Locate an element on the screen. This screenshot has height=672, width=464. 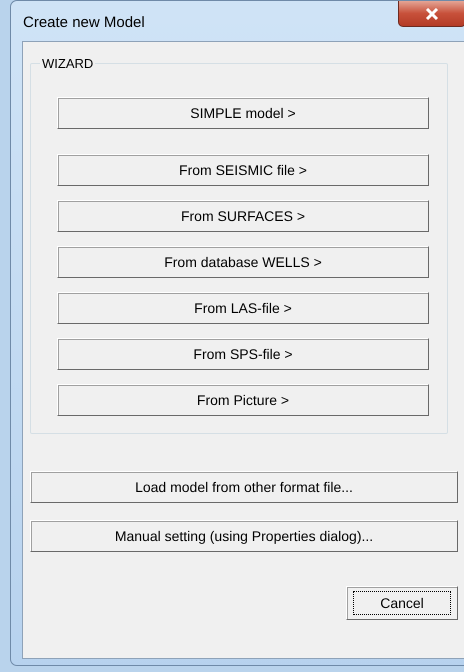
wizard-button: From database WELLS > is located at coordinates (243, 262).